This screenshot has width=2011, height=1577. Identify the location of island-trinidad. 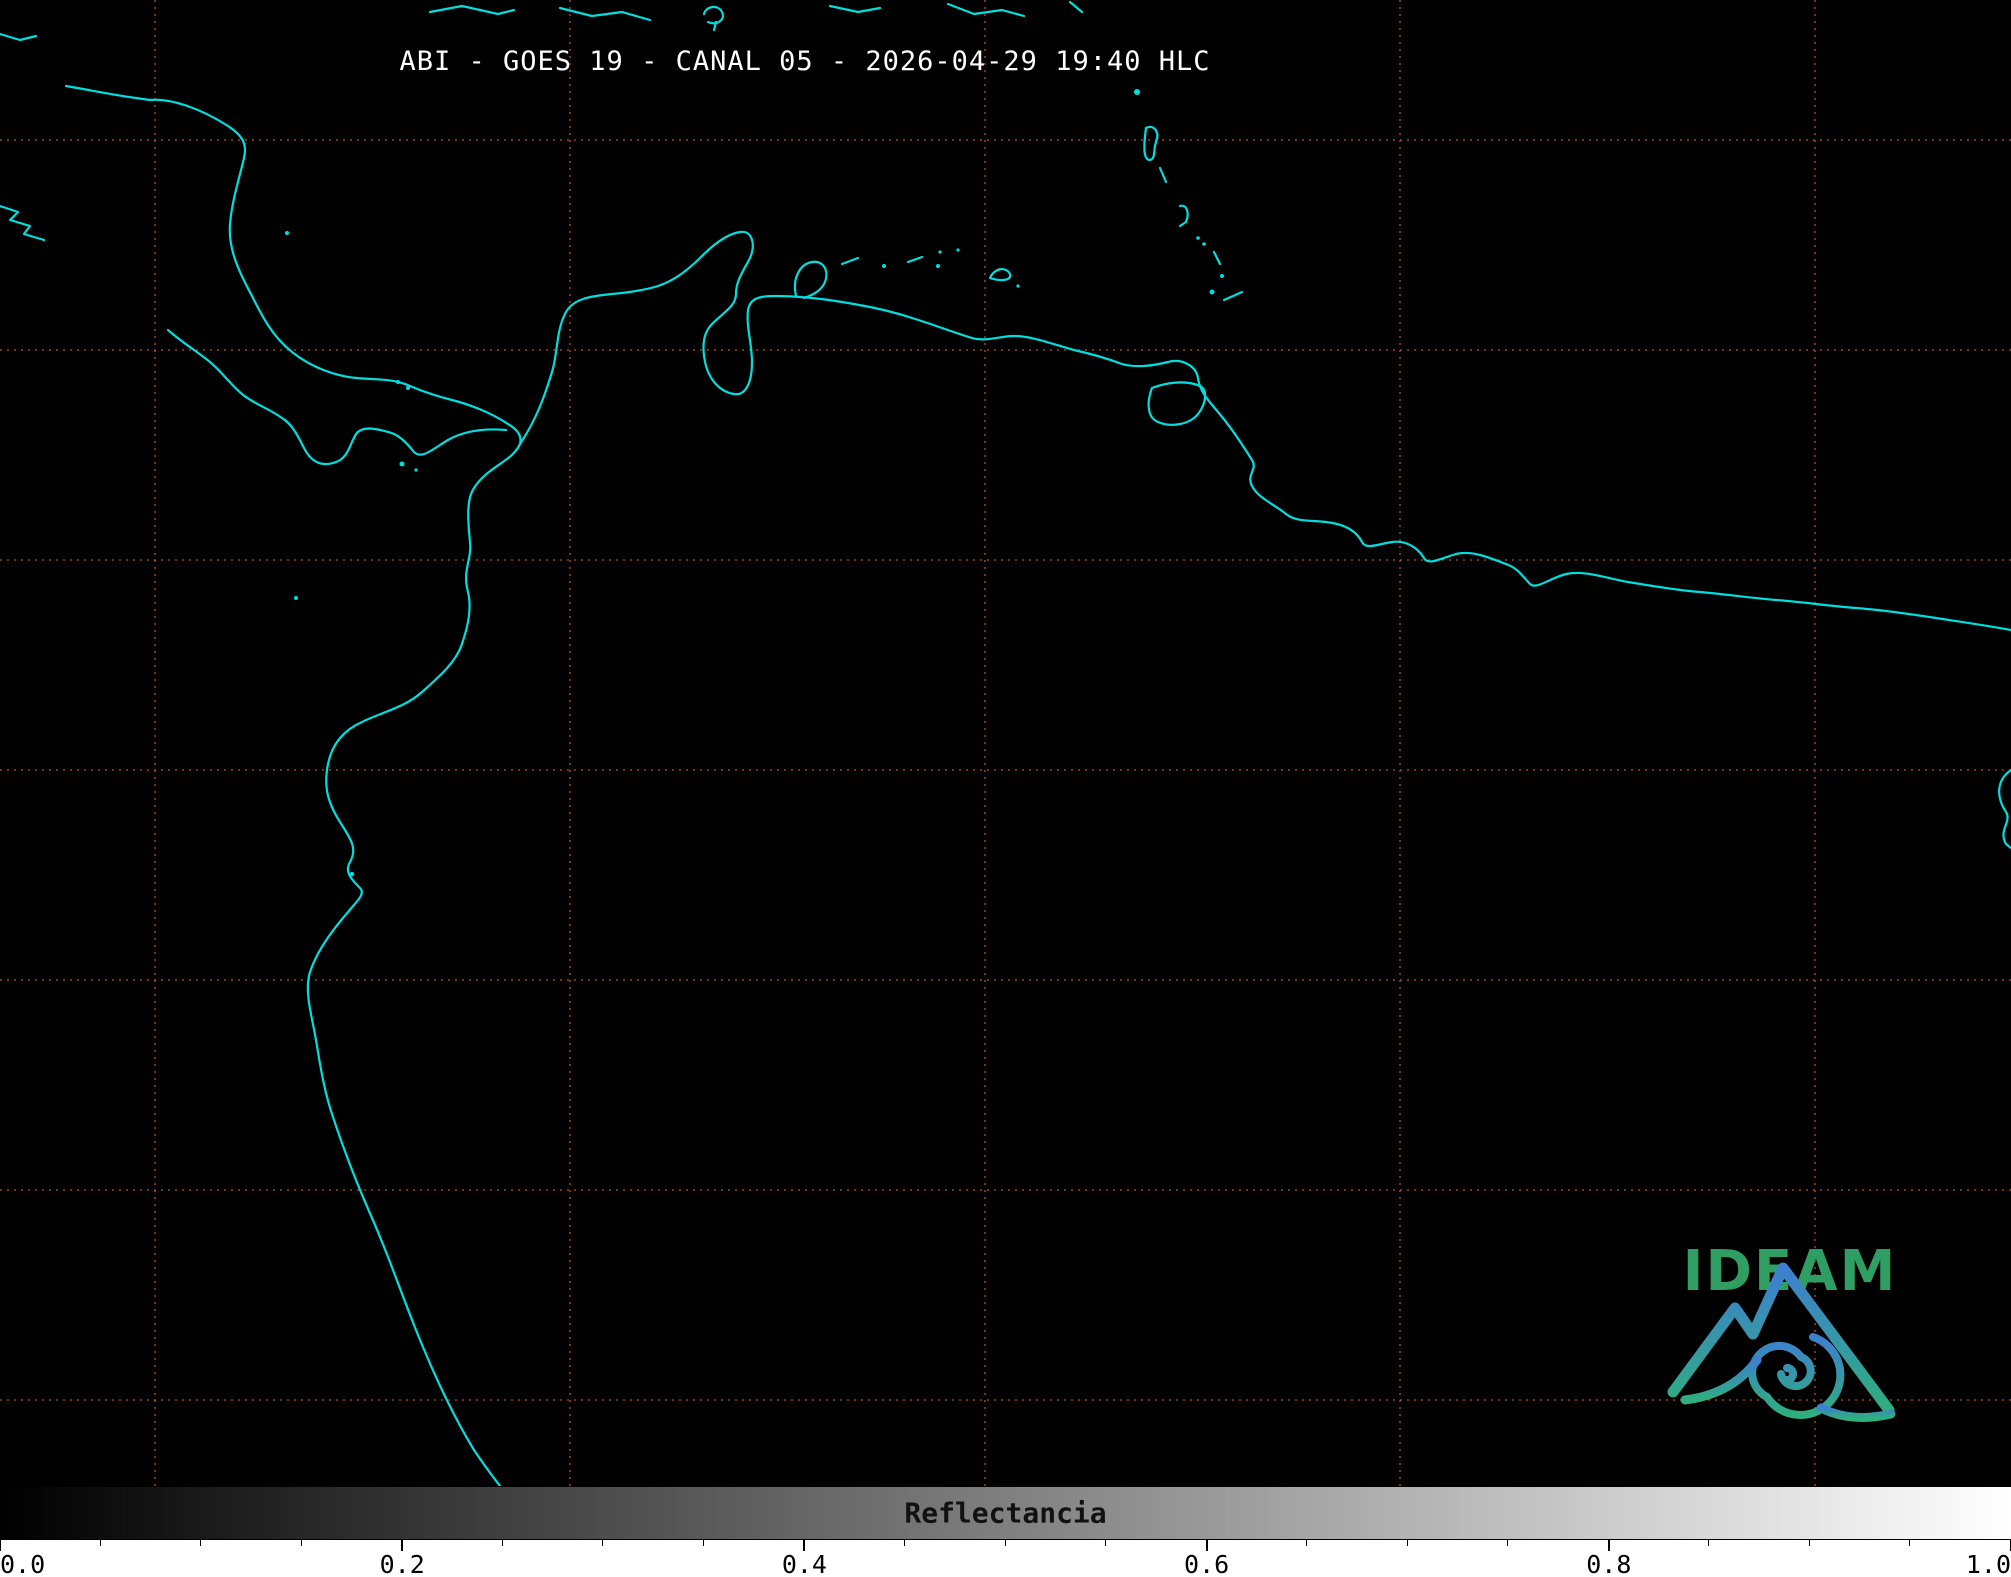
(1177, 403).